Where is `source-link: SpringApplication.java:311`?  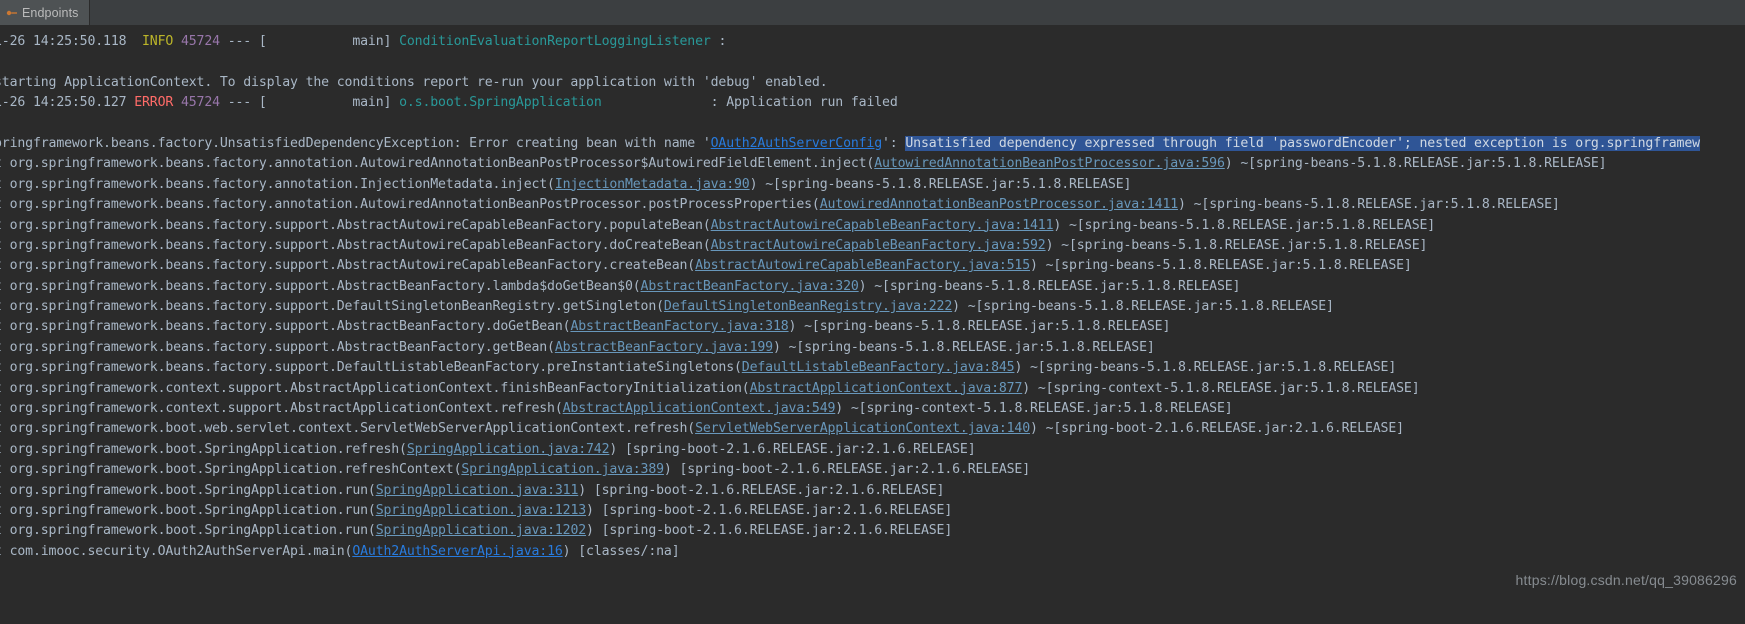
source-link: SpringApplication.java:311 is located at coordinates (477, 490).